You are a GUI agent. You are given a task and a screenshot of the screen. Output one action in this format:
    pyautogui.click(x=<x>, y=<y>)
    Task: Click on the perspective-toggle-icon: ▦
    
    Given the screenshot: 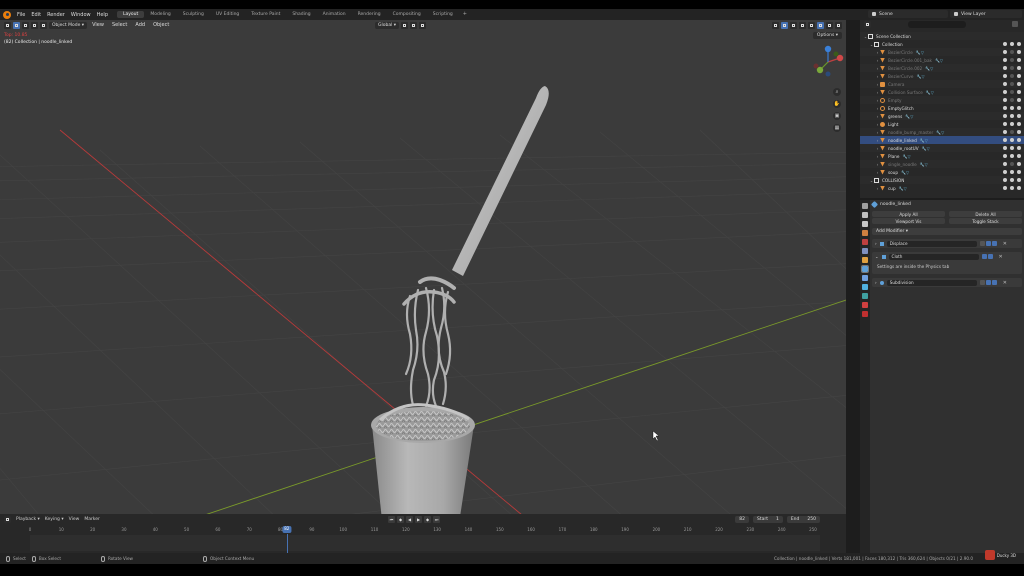 What is the action you would take?
    pyautogui.click(x=837, y=128)
    